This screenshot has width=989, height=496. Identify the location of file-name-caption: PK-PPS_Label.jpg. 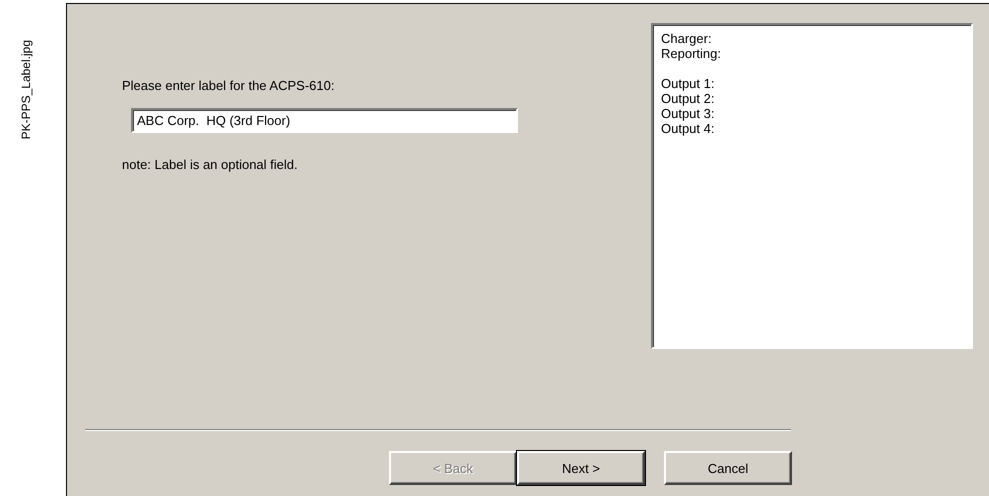
(26, 90).